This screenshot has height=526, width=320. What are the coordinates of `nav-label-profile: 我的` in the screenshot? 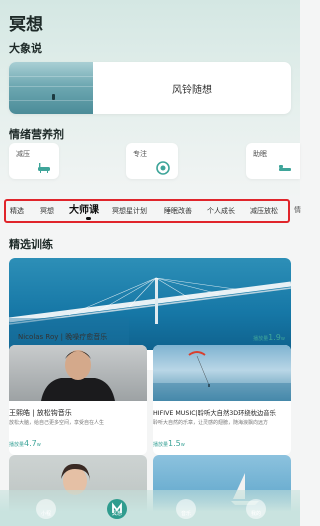 It's located at (255, 514).